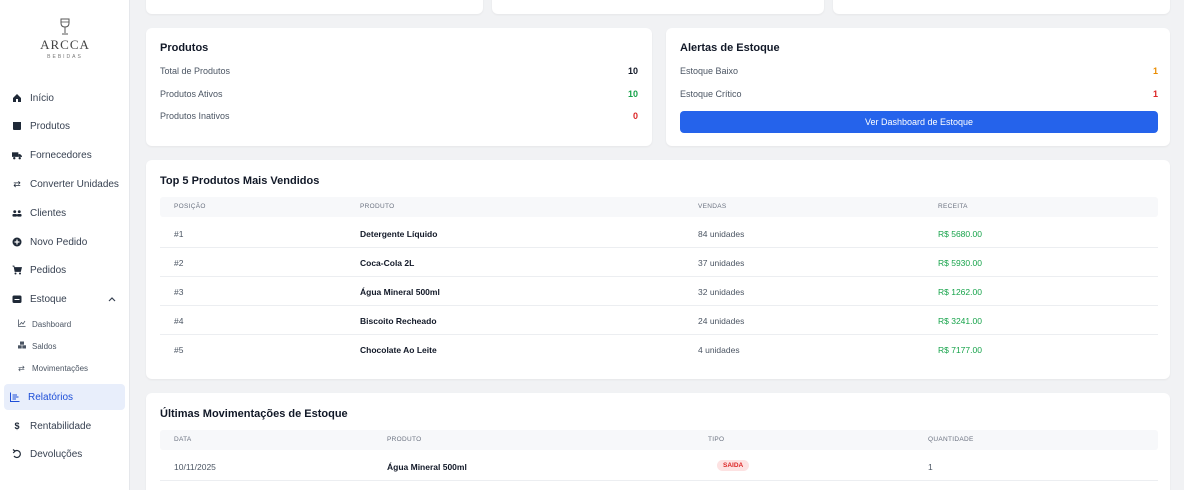 This screenshot has width=1184, height=490. I want to click on cell-vendas: 32 unidades, so click(721, 292).